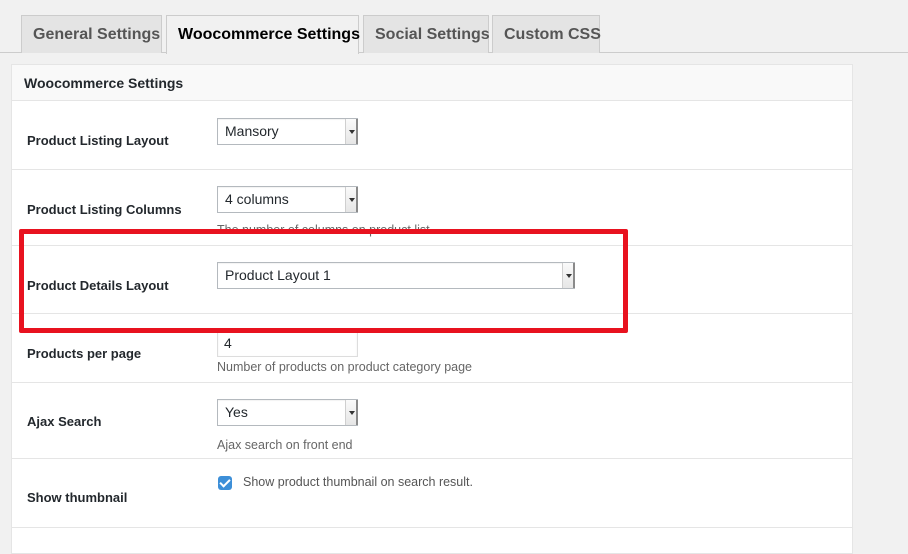 The height and width of the screenshot is (554, 908). Describe the element at coordinates (546, 34) in the screenshot. I see `tab-custom-css: Custom CSS` at that location.